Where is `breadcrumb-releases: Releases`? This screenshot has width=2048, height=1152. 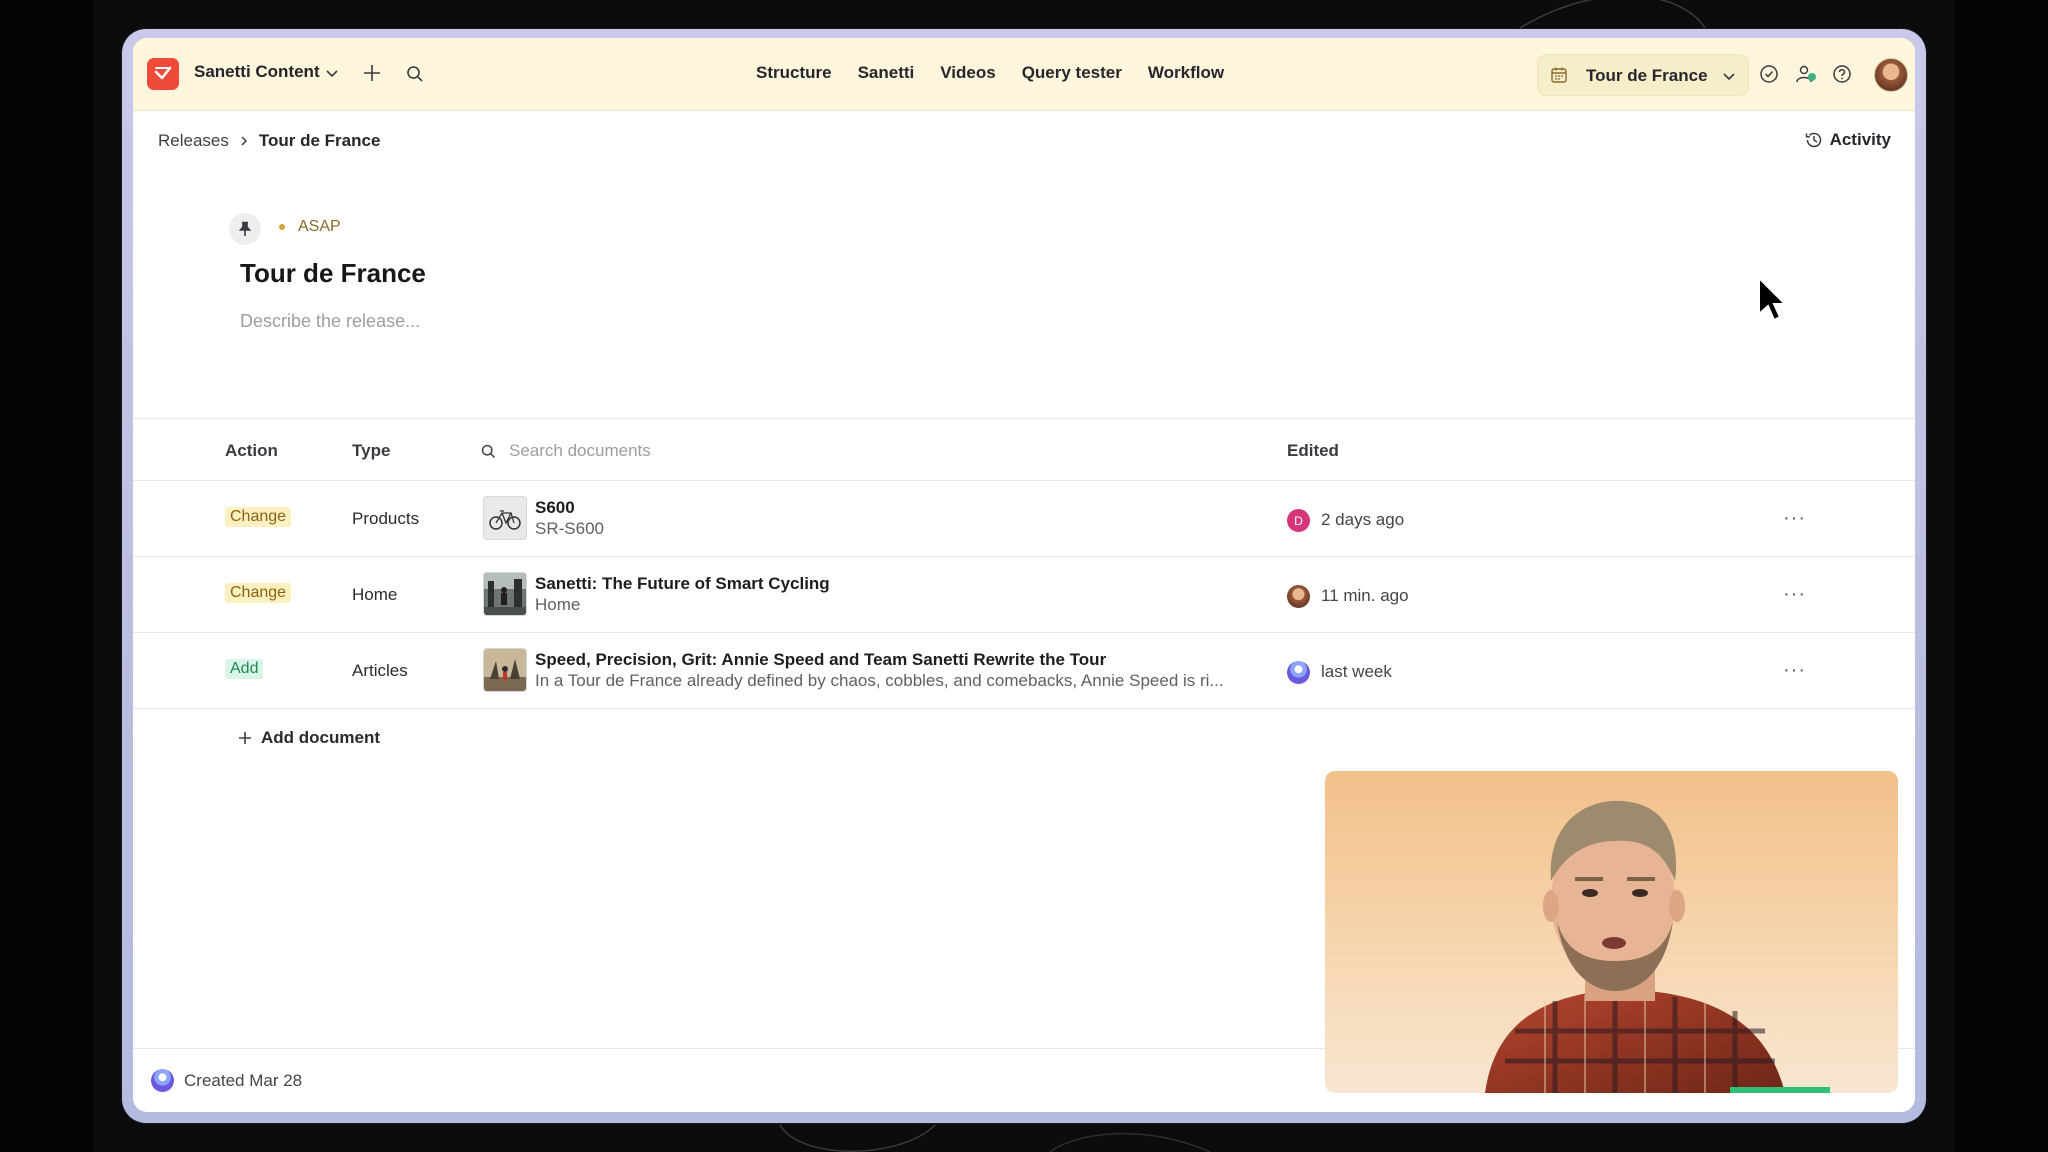 breadcrumb-releases: Releases is located at coordinates (193, 141).